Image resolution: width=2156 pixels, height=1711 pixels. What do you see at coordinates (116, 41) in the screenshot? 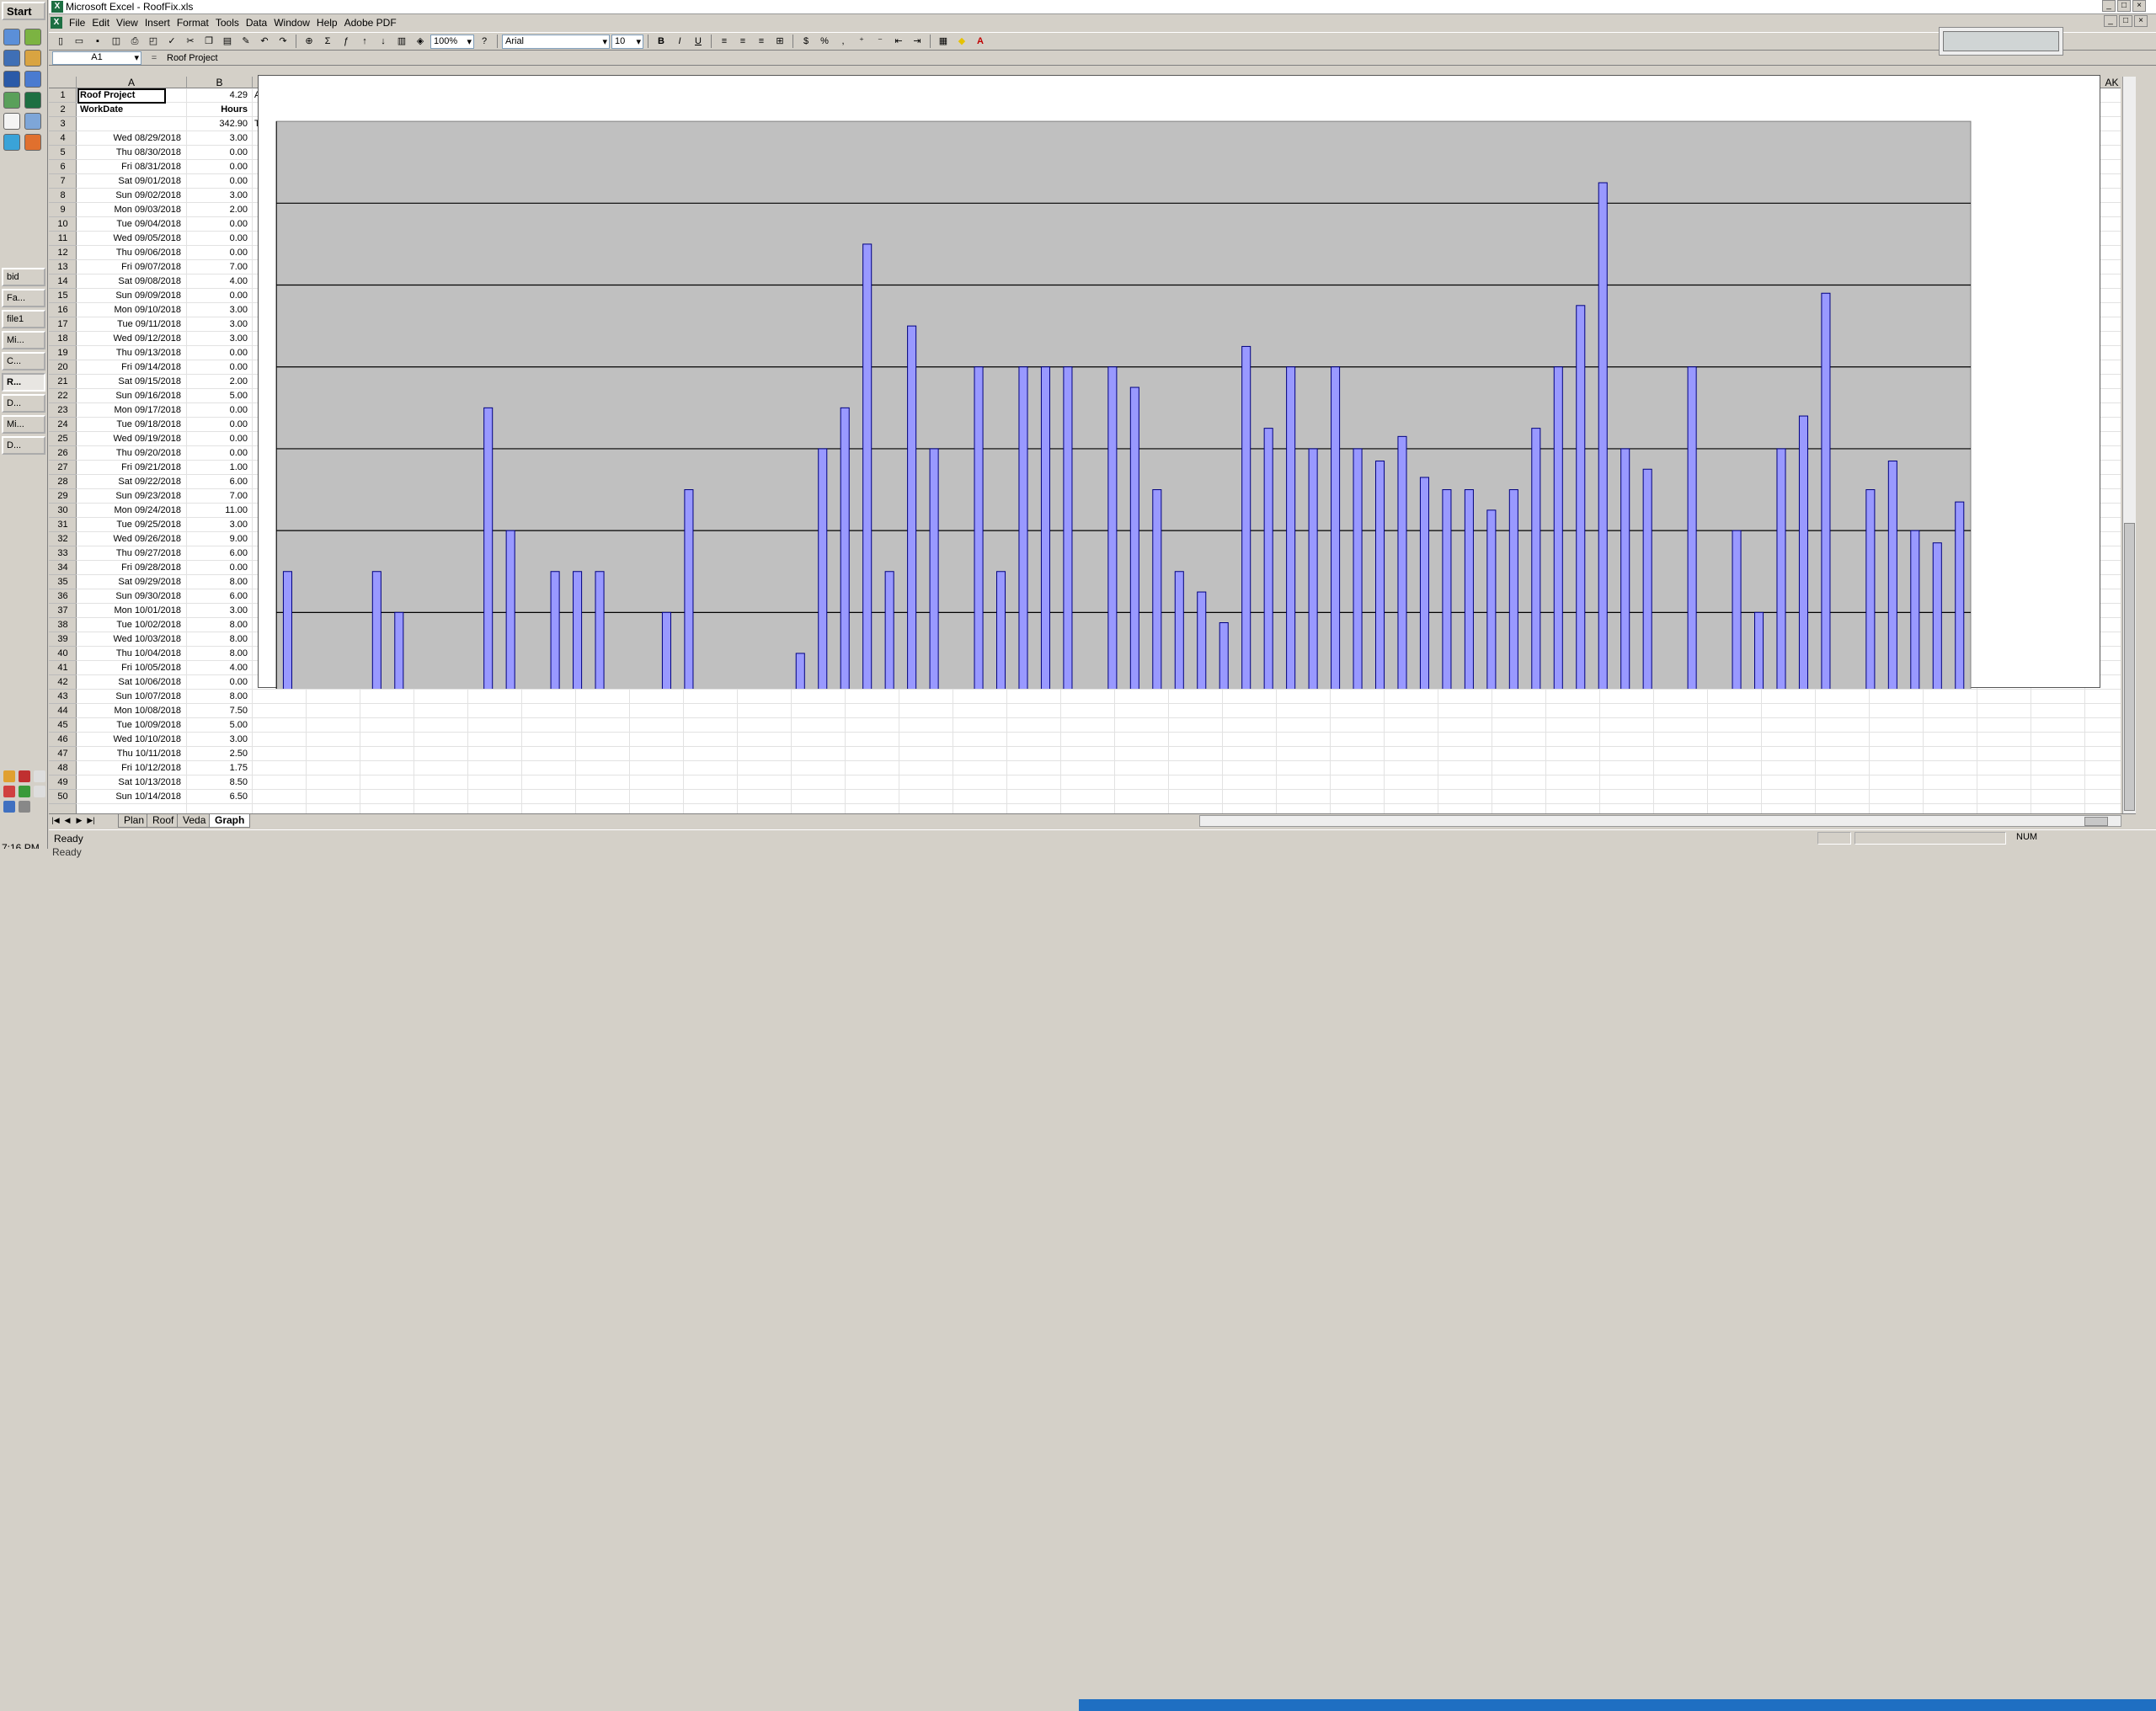
I see `permission-icon: ◫` at bounding box center [116, 41].